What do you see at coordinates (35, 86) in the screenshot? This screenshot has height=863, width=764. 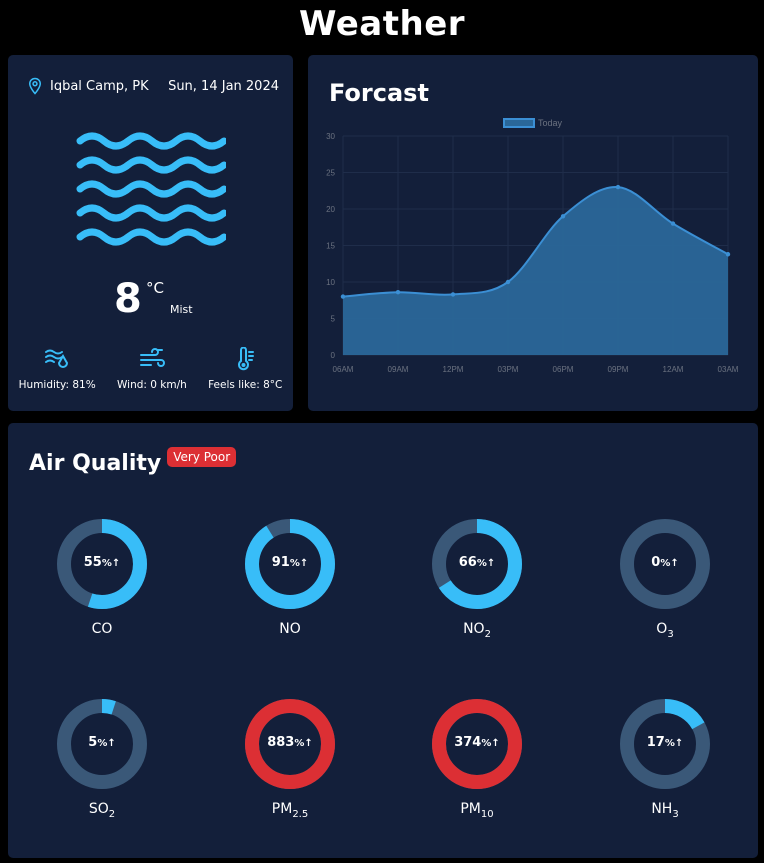 I see `location-pin-icon` at bounding box center [35, 86].